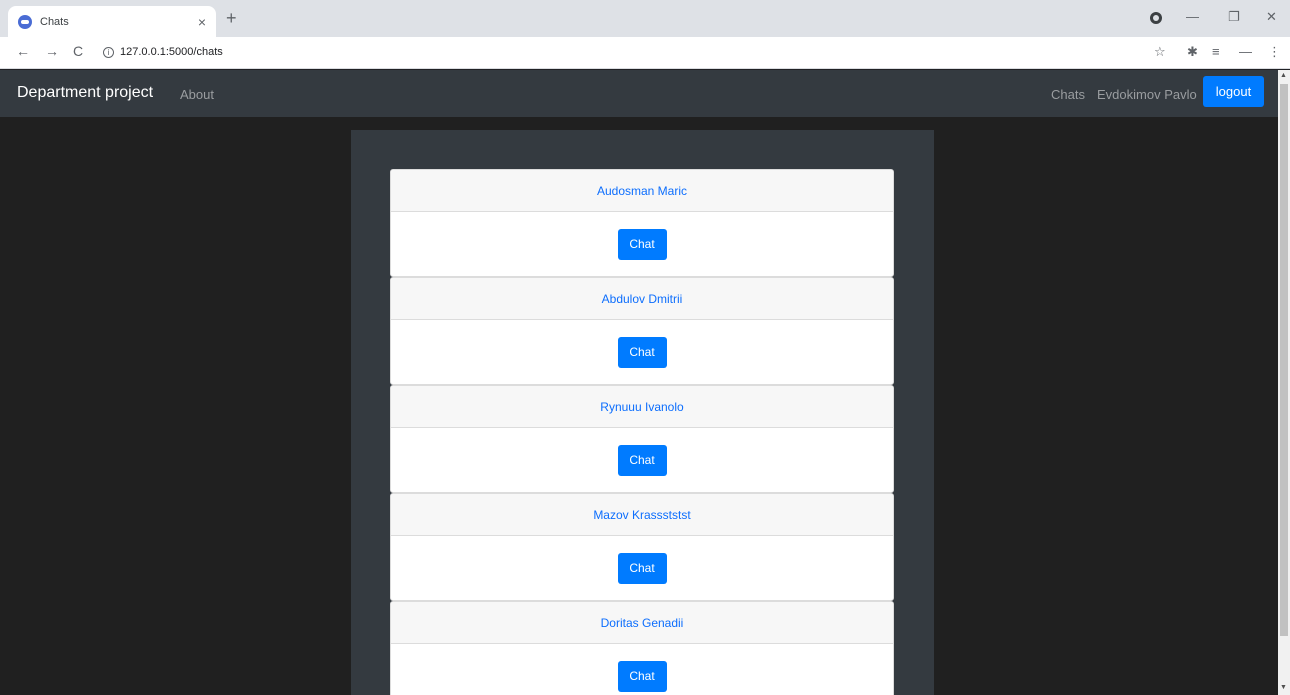 Image resolution: width=1290 pixels, height=695 pixels. Describe the element at coordinates (1192, 51) in the screenshot. I see `extensions-icon: ✱` at that location.